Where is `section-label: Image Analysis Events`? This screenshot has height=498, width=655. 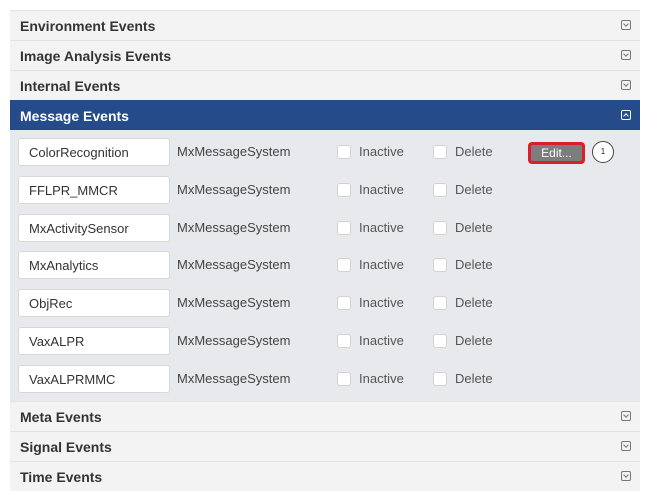 section-label: Image Analysis Events is located at coordinates (96, 56).